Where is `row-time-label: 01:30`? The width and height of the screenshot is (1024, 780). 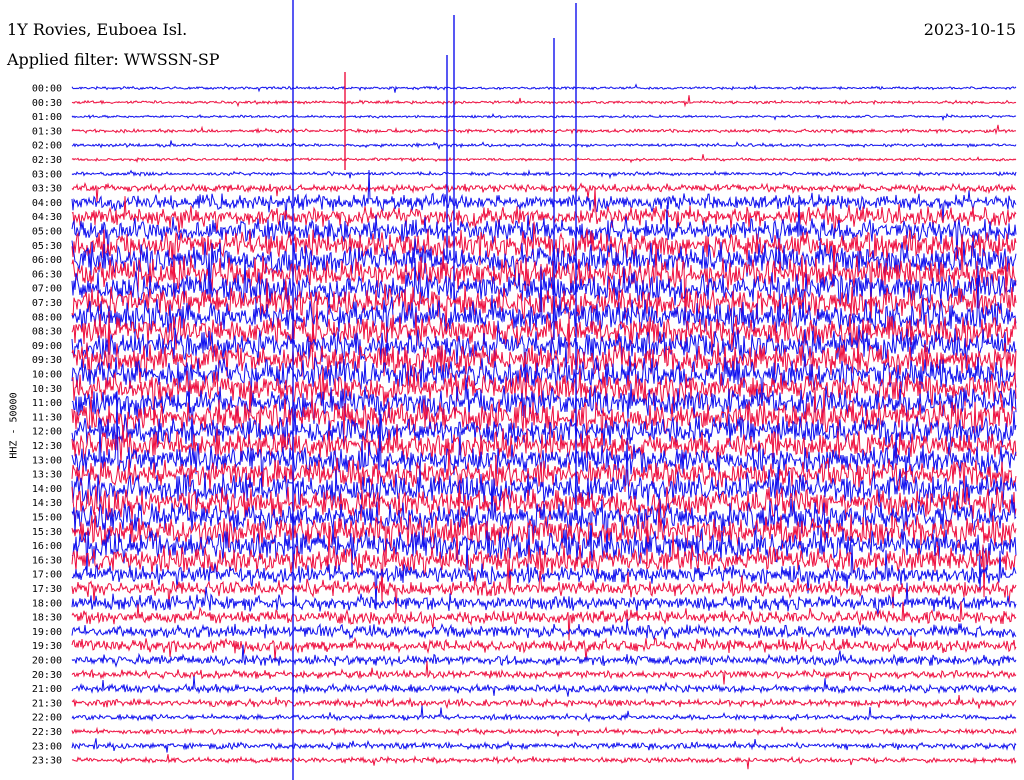
row-time-label: 01:30 is located at coordinates (47, 131).